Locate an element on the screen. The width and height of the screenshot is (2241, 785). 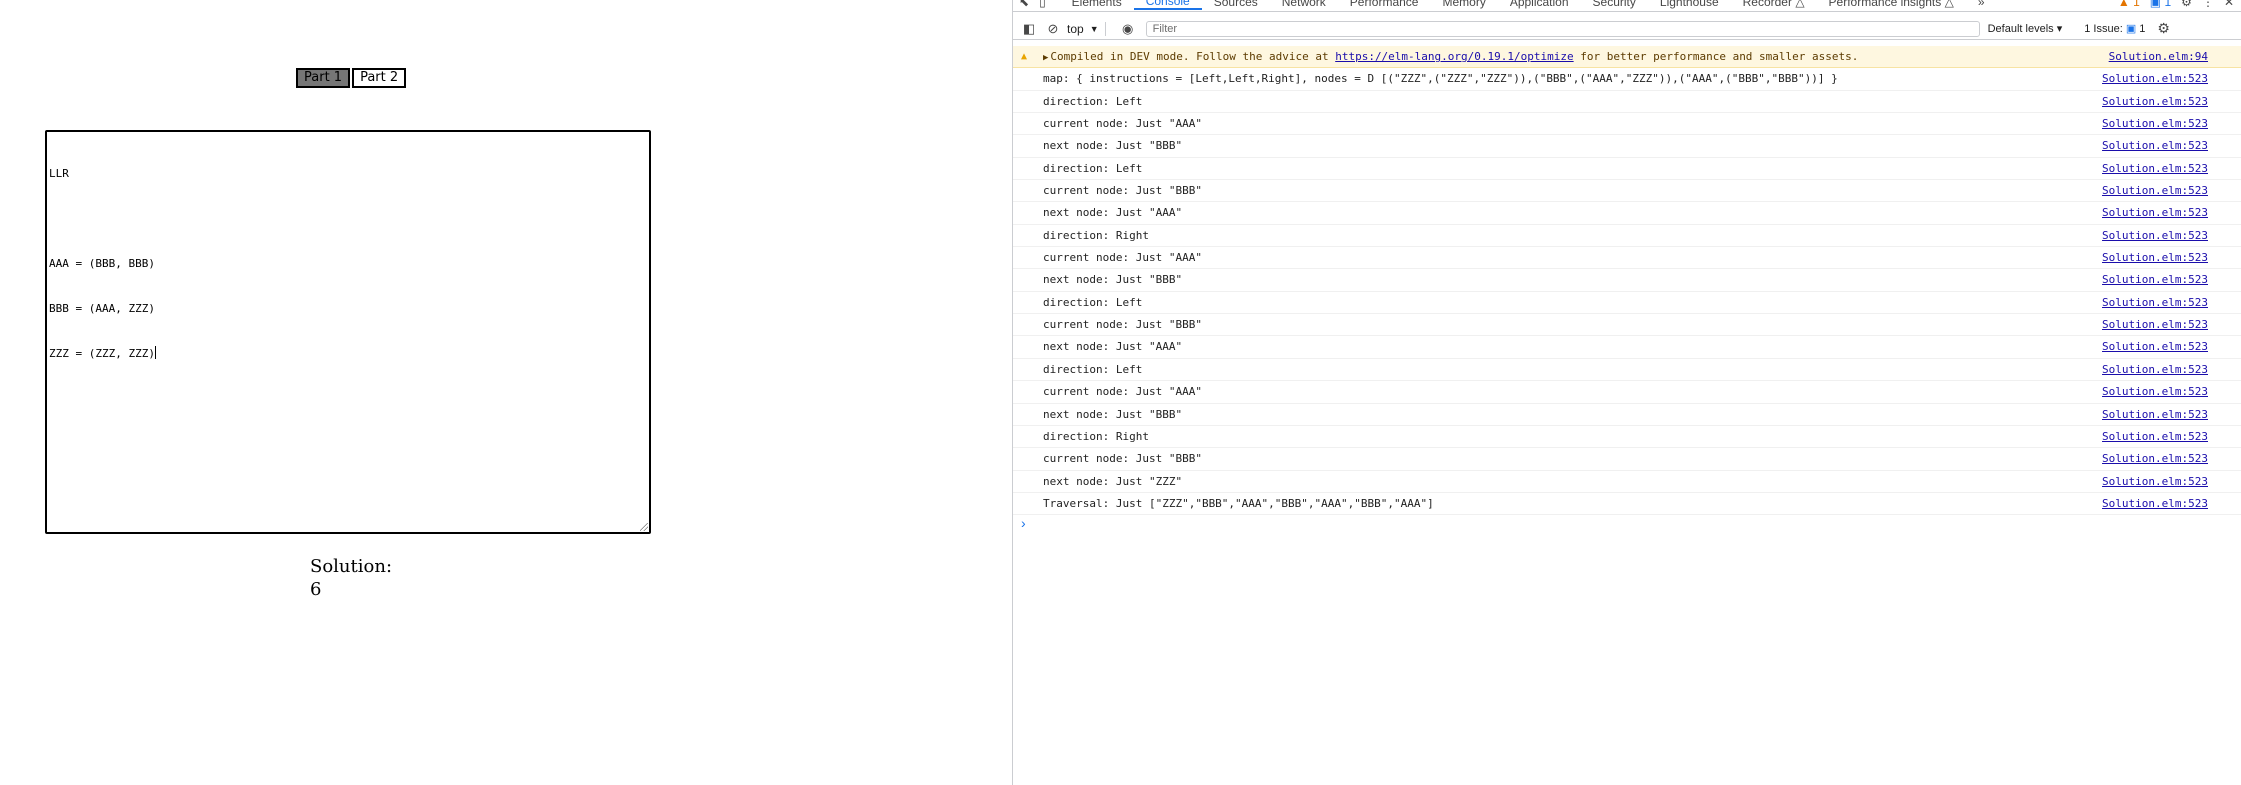
kebab-menu-icon: ⋮ is located at coordinates (2208, 4).